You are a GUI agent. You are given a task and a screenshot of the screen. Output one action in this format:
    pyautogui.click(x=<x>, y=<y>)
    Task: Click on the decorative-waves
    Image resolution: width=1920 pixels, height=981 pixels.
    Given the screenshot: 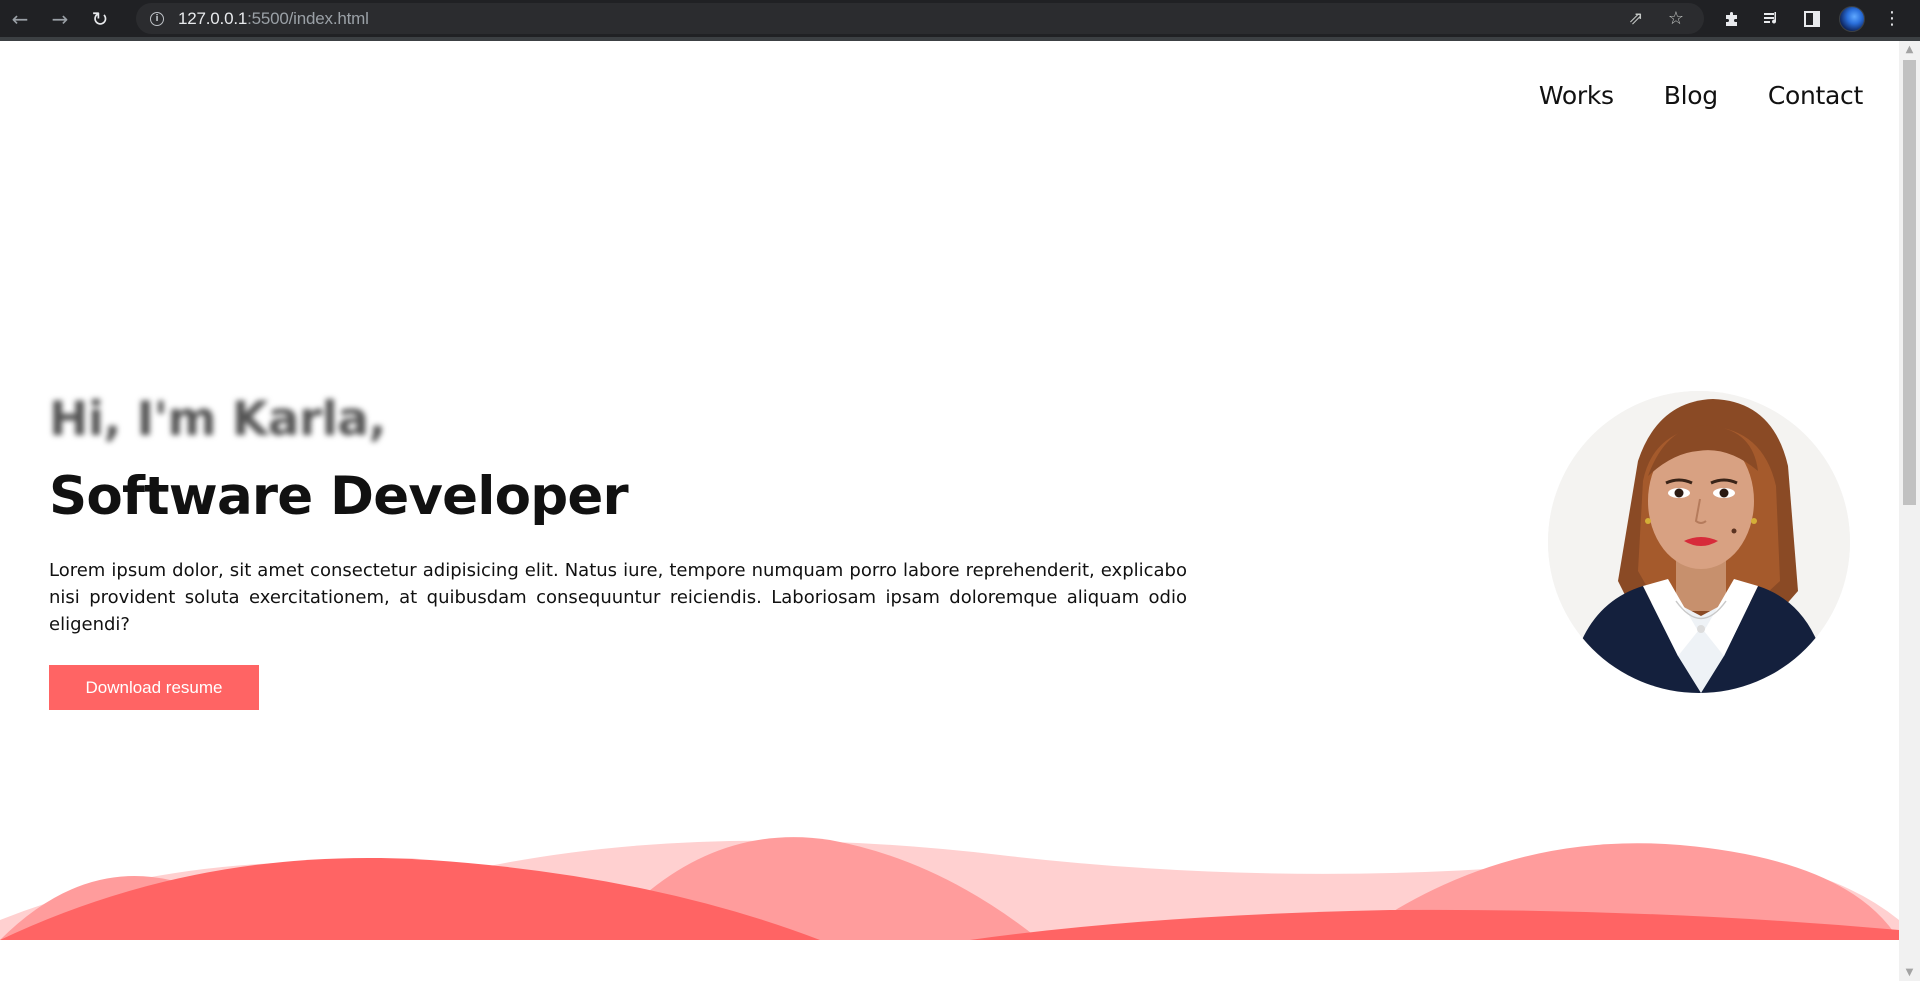 What is the action you would take?
    pyautogui.click(x=949, y=888)
    